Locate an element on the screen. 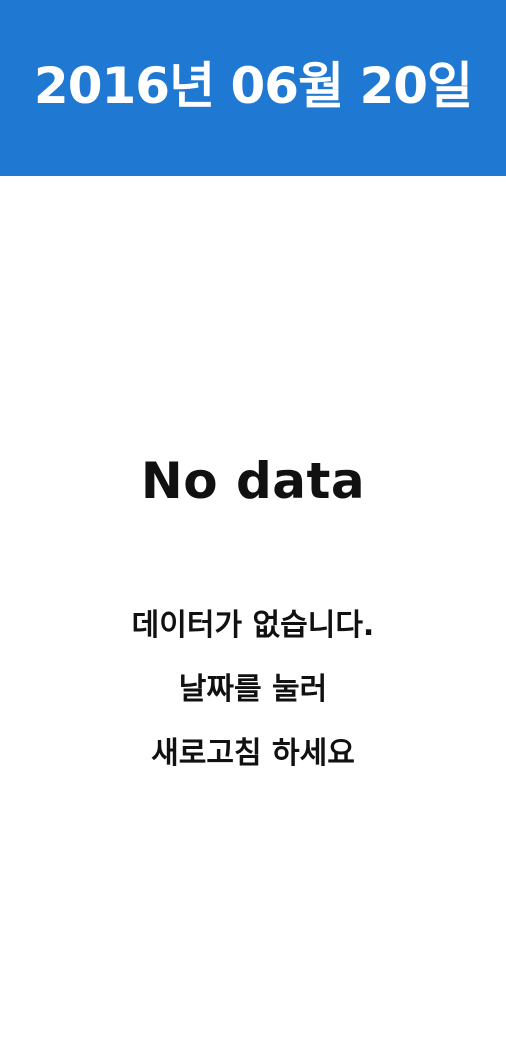 The width and height of the screenshot is (506, 1039). empty-state-message-line: 새로고침 하세요 is located at coordinates (253, 753).